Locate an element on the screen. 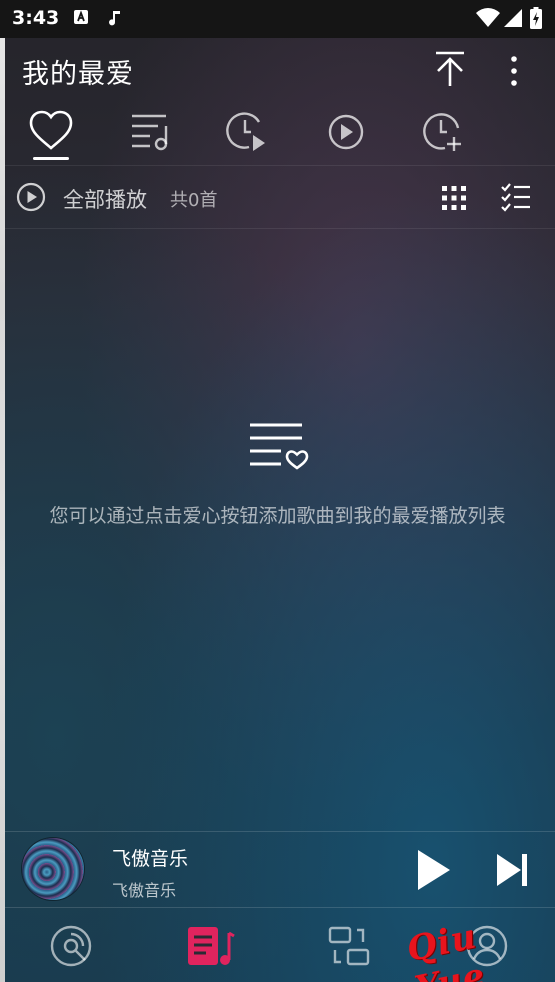 Image resolution: width=555 pixels, height=982 pixels. empty-state-message: 您可以通过点击爱心按钮添加歌曲到我的最爱播放列表 is located at coordinates (277, 516).